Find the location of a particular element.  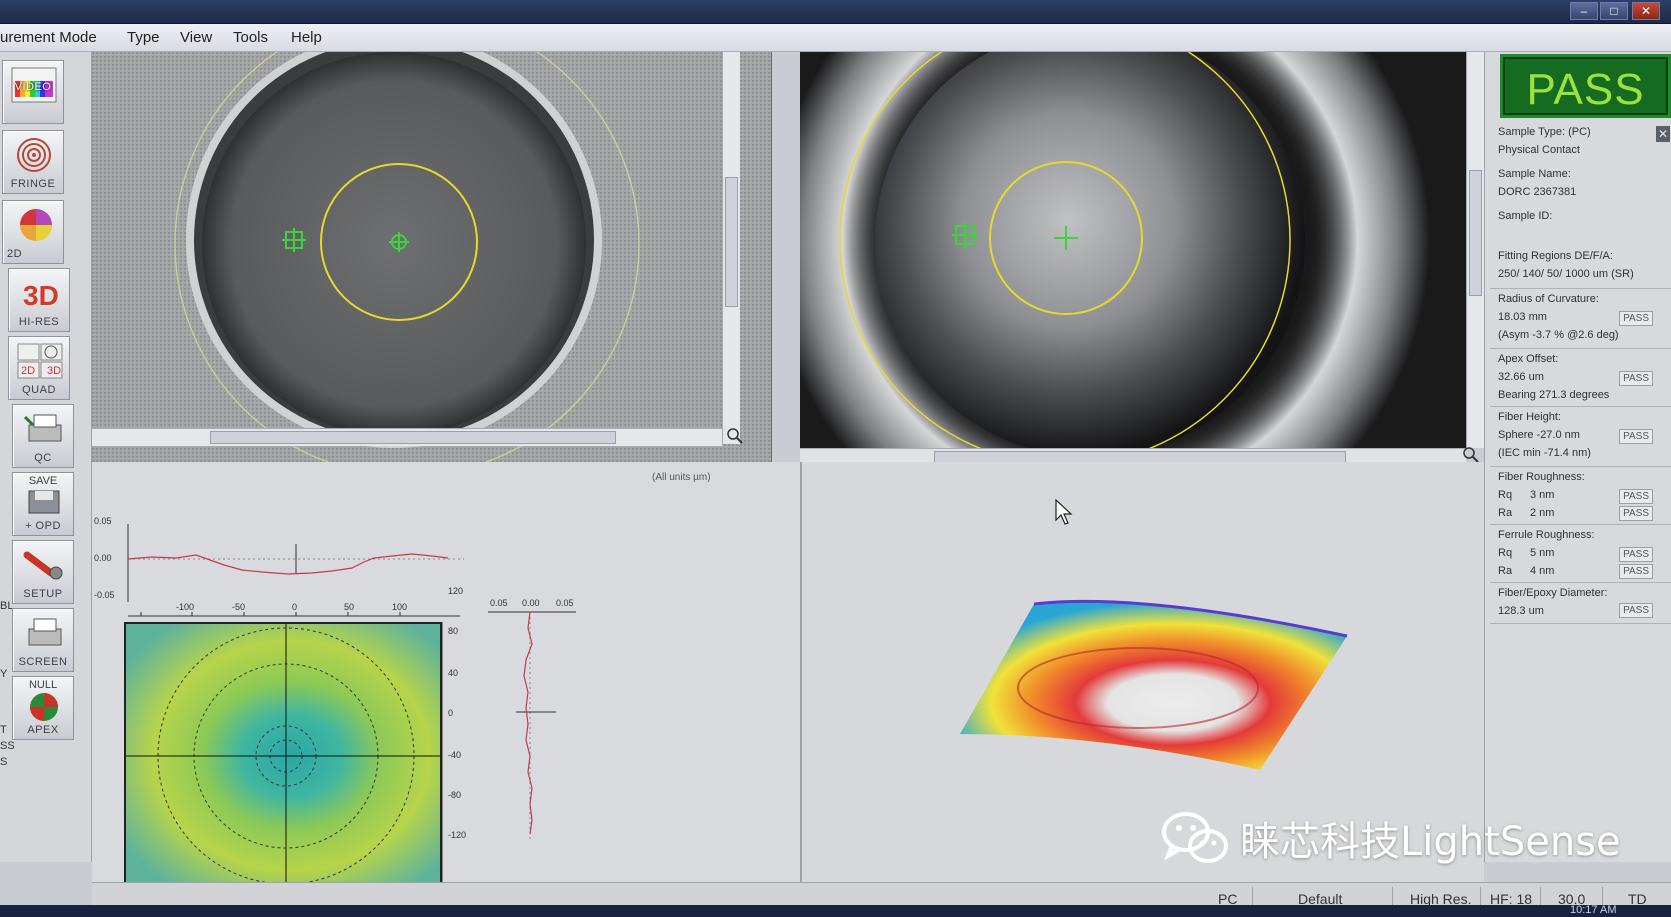

xtick-label: 50 is located at coordinates (349, 607).